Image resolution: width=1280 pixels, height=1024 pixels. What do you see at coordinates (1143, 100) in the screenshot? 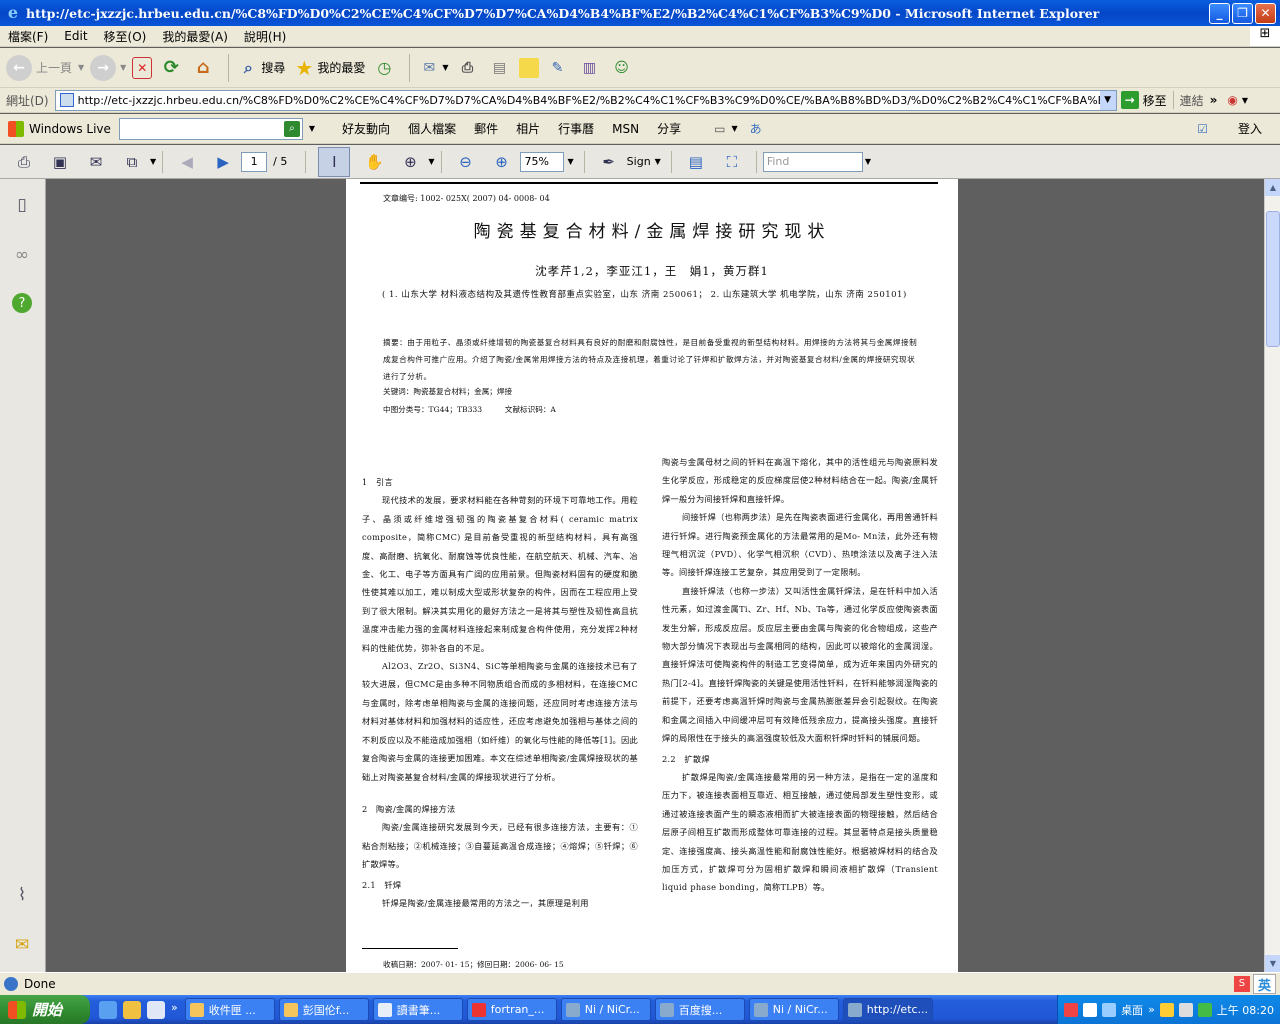
I see `go-button: → 移至` at bounding box center [1143, 100].